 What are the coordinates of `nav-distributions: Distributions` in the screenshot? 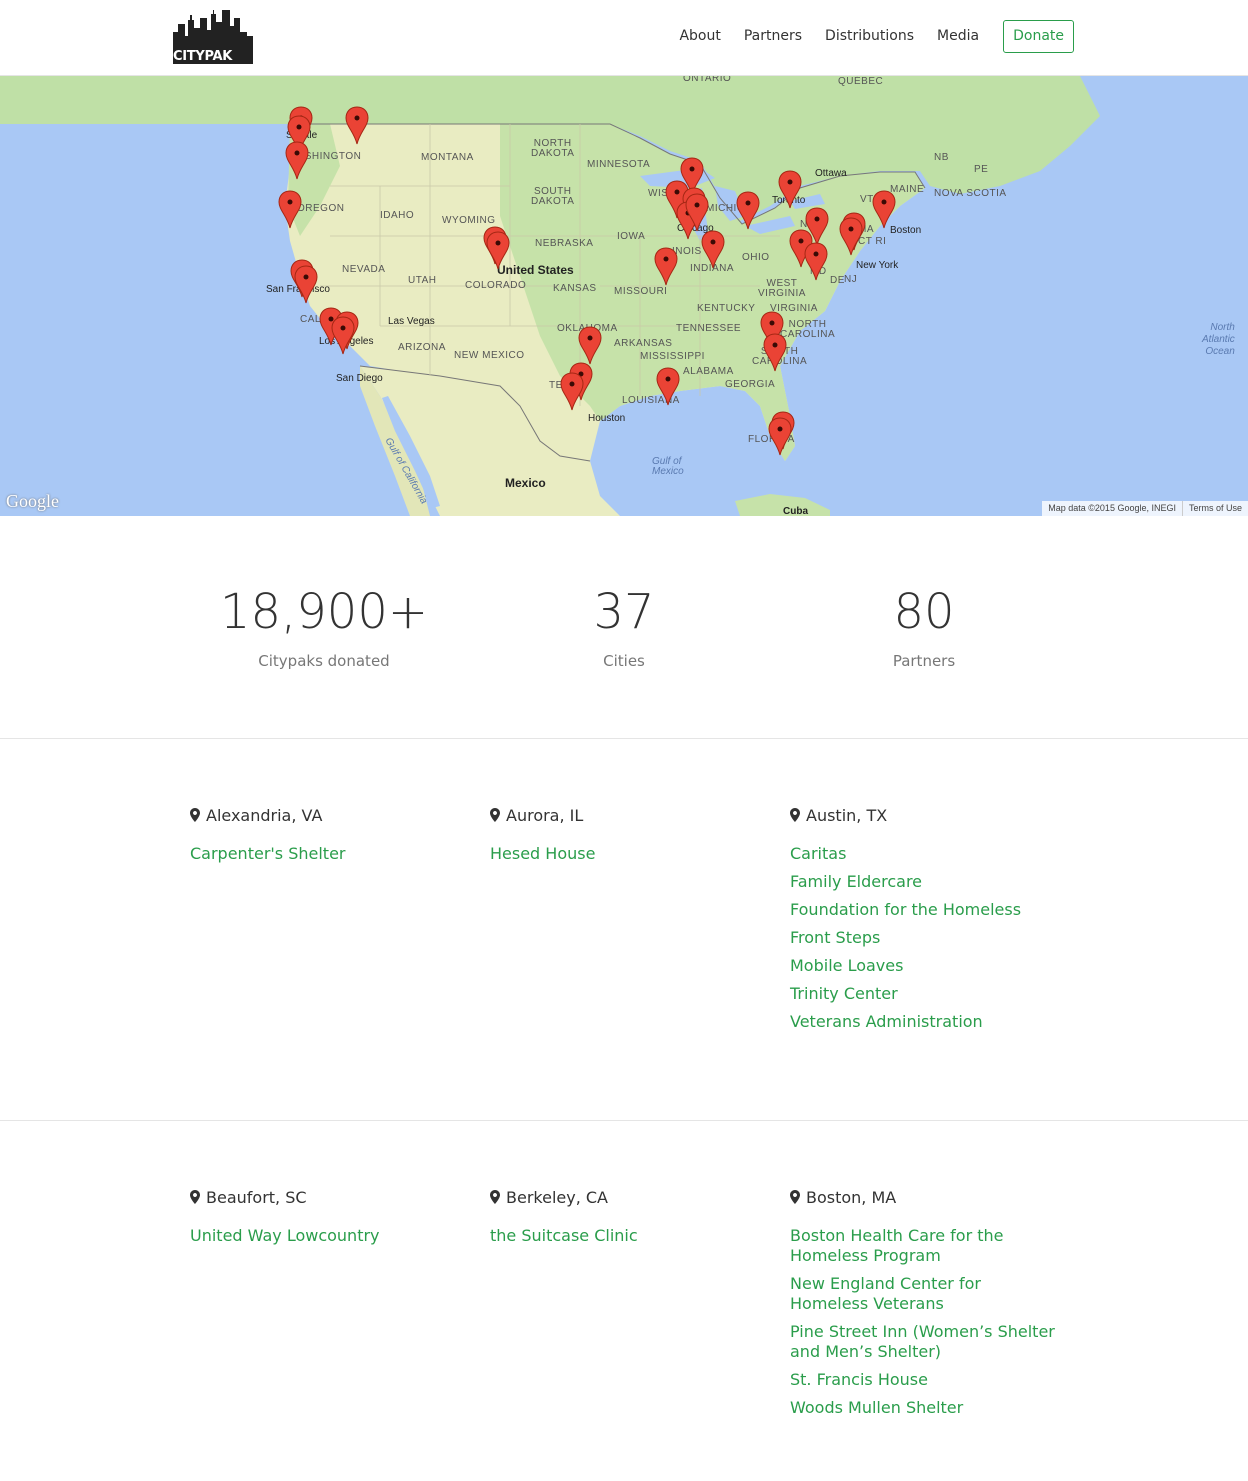 It's located at (869, 36).